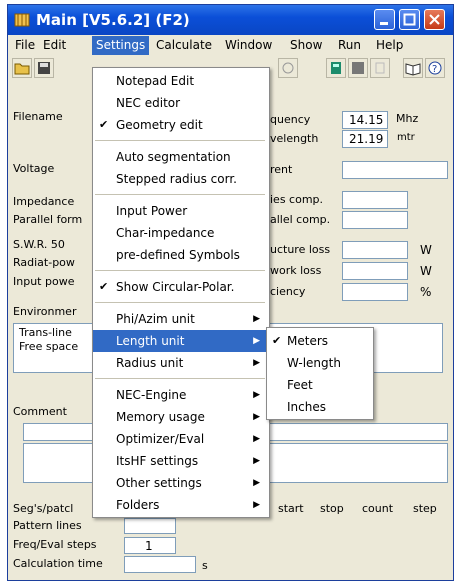  I want to click on wavelength-input: 21.19, so click(365, 139).